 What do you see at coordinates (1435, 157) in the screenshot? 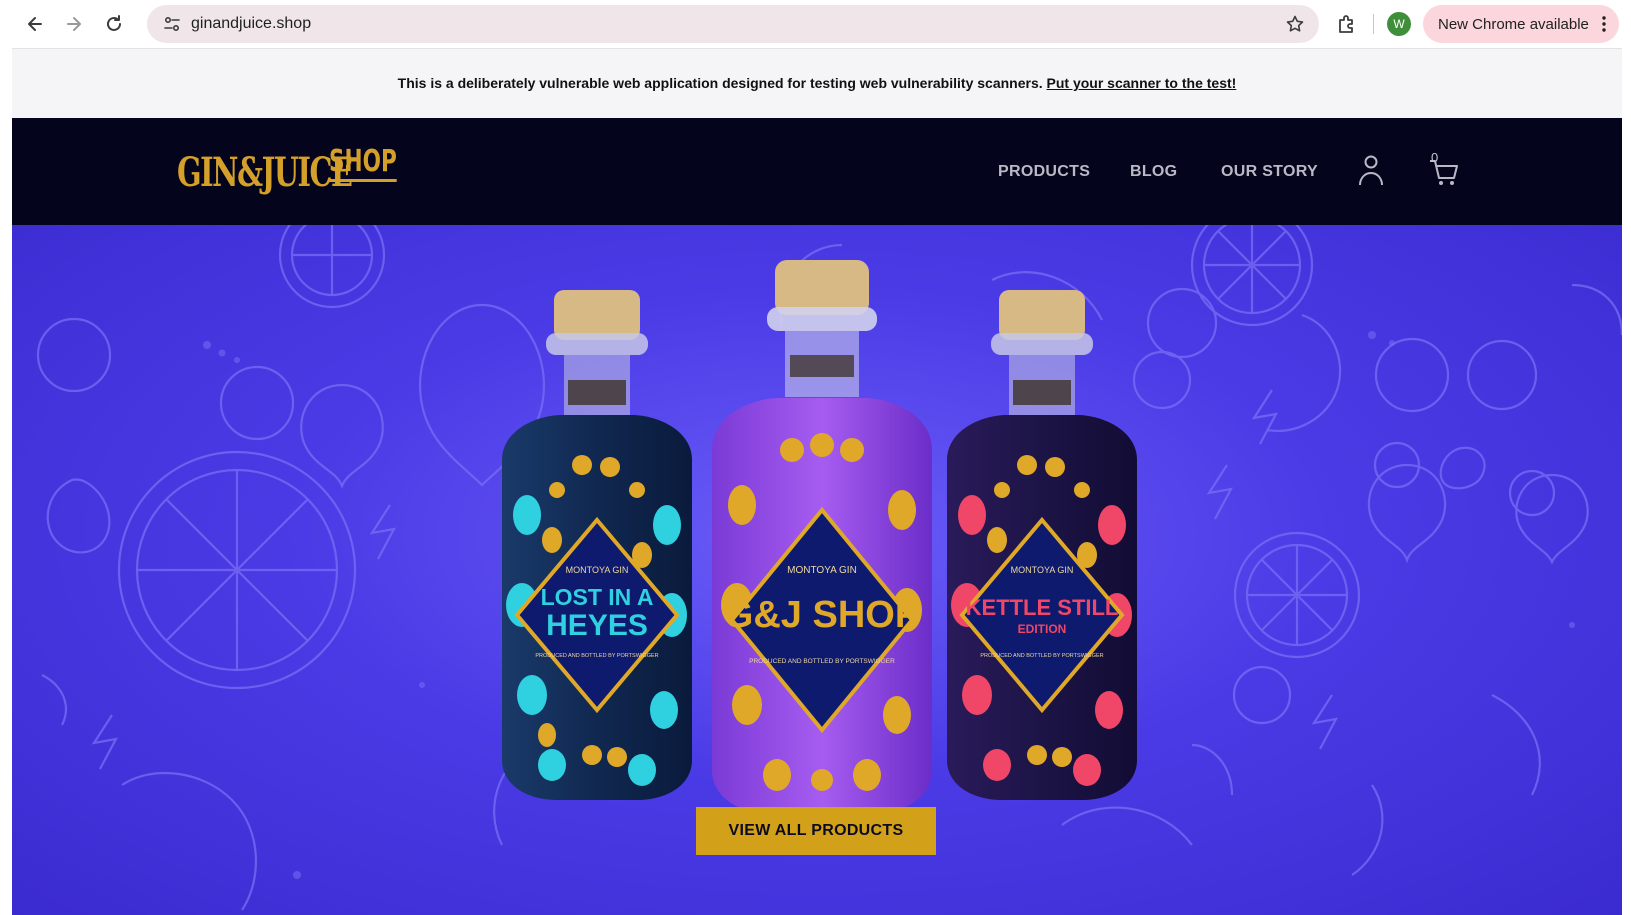
I see `cart-count: 0` at bounding box center [1435, 157].